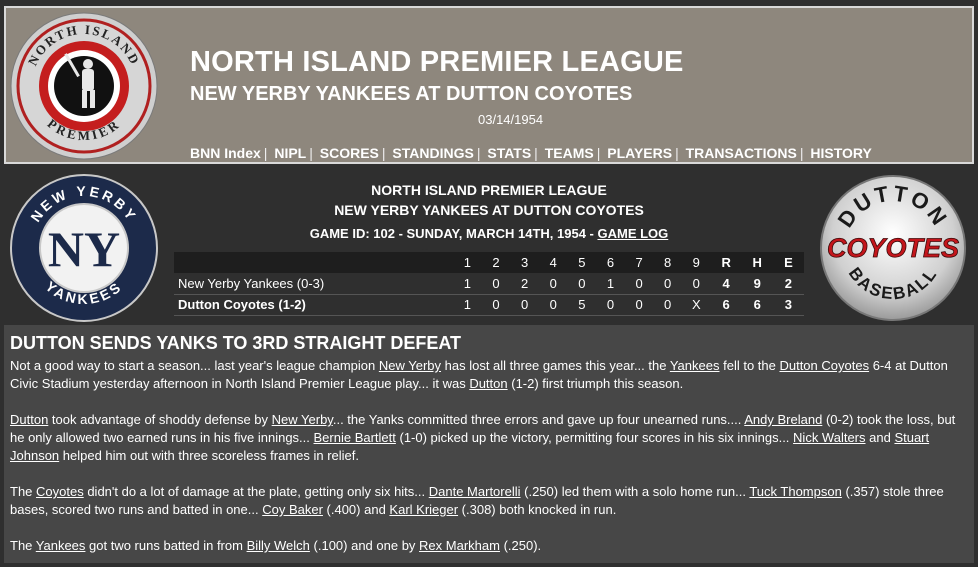 The image size is (978, 567). I want to click on article-link: Coy Baker, so click(292, 509).